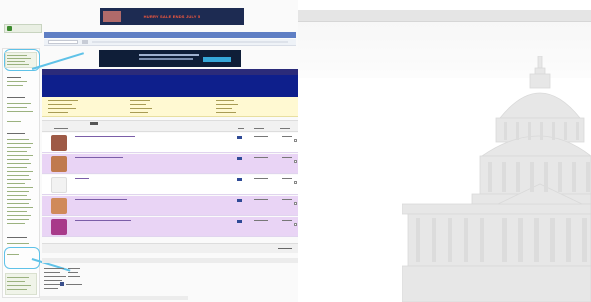  What do you see at coordinates (62, 284) in the screenshot?
I see `social-icon` at bounding box center [62, 284].